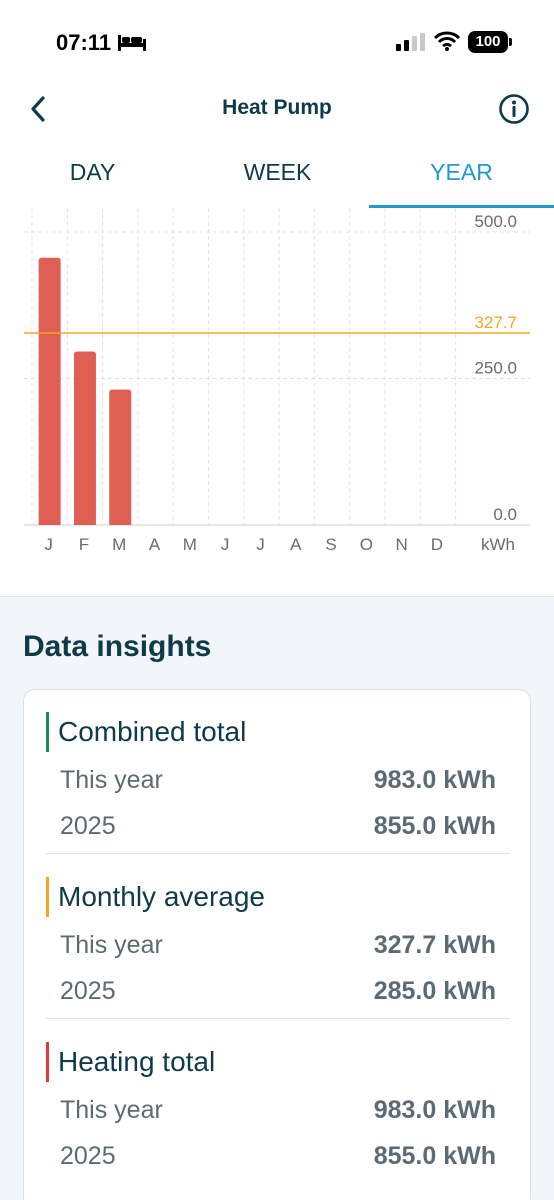 The width and height of the screenshot is (554, 1200). Describe the element at coordinates (505, 514) in the screenshot. I see `y-tick-label: 0.0` at that location.